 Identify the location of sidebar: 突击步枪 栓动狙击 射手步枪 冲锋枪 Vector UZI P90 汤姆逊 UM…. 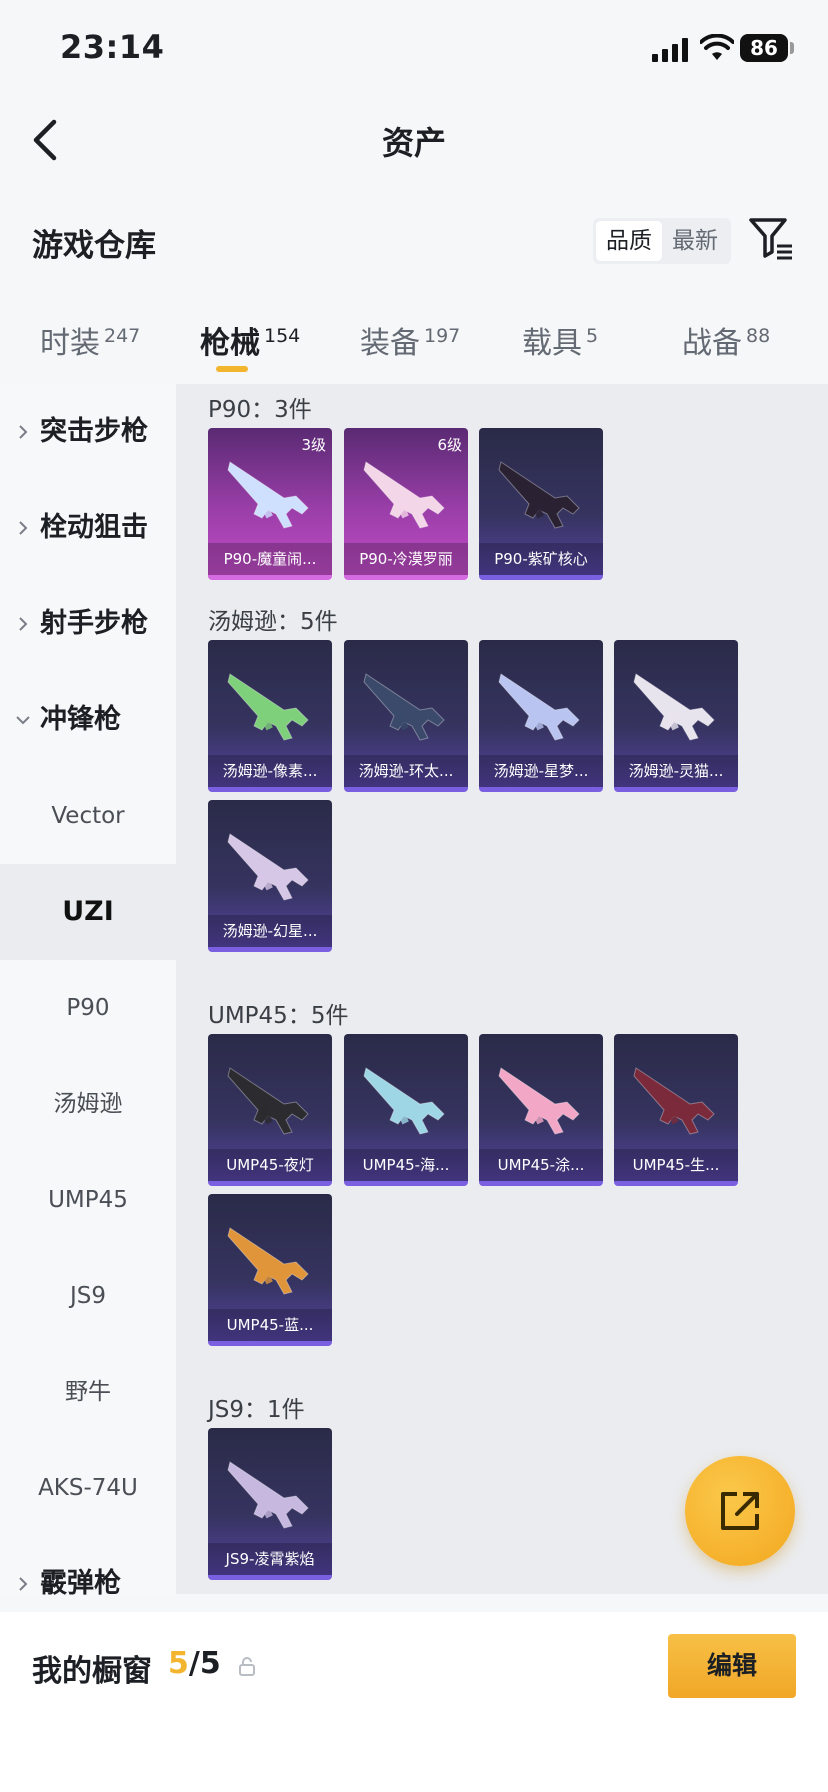
(88, 991).